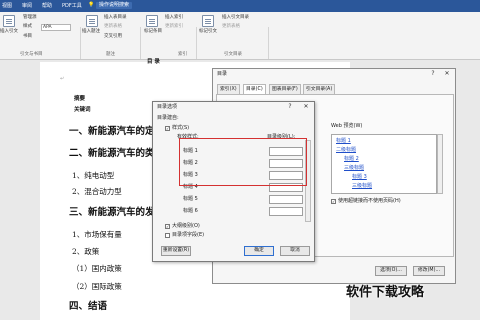  What do you see at coordinates (56, 27) in the screenshot?
I see `style-select: APA` at bounding box center [56, 27].